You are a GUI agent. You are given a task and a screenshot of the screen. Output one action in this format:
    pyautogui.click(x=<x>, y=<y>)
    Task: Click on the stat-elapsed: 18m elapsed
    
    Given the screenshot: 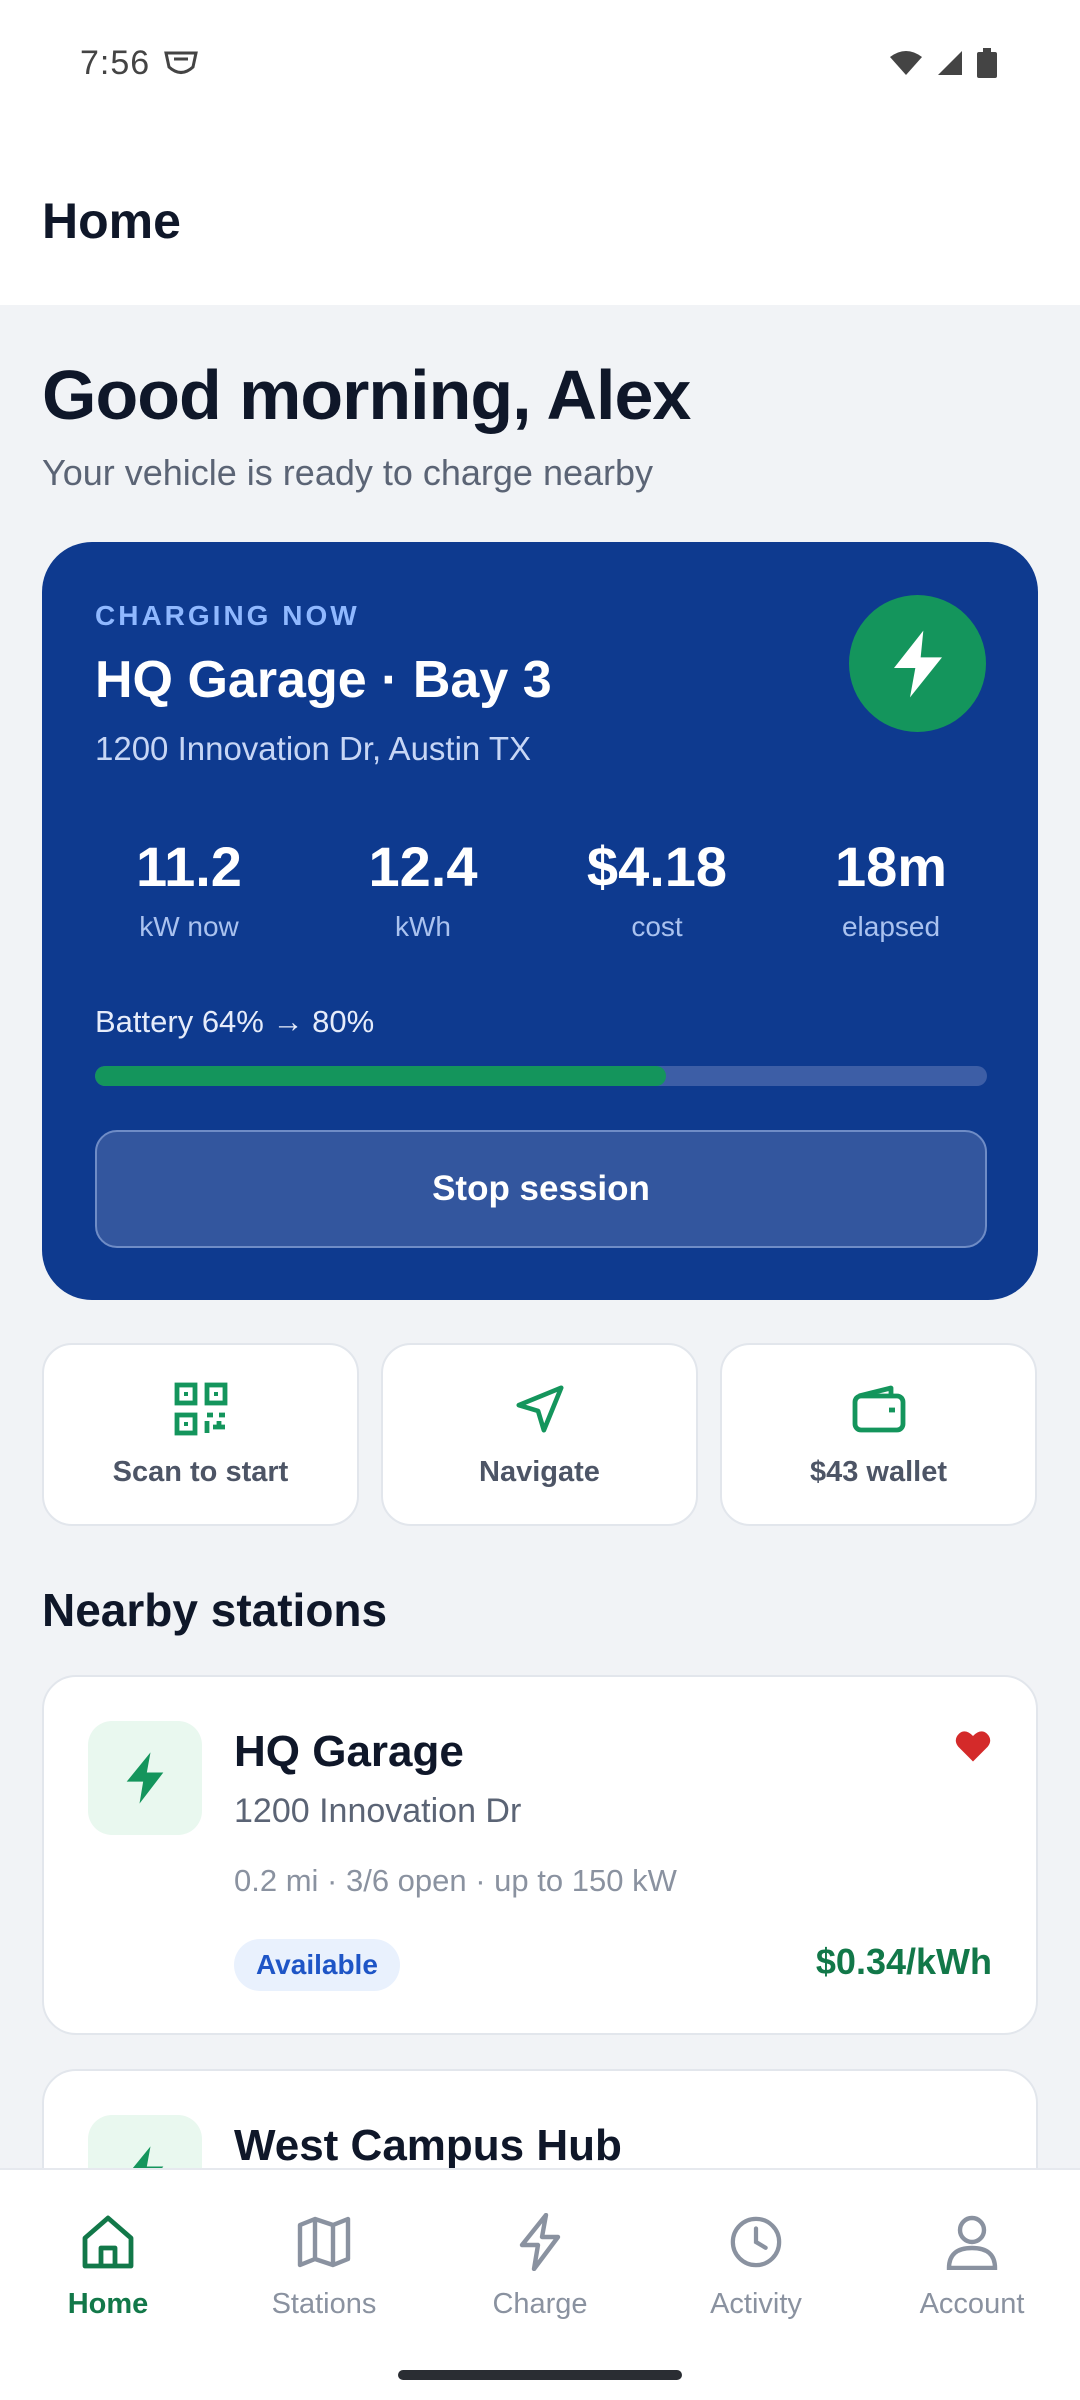 What is the action you would take?
    pyautogui.click(x=891, y=888)
    